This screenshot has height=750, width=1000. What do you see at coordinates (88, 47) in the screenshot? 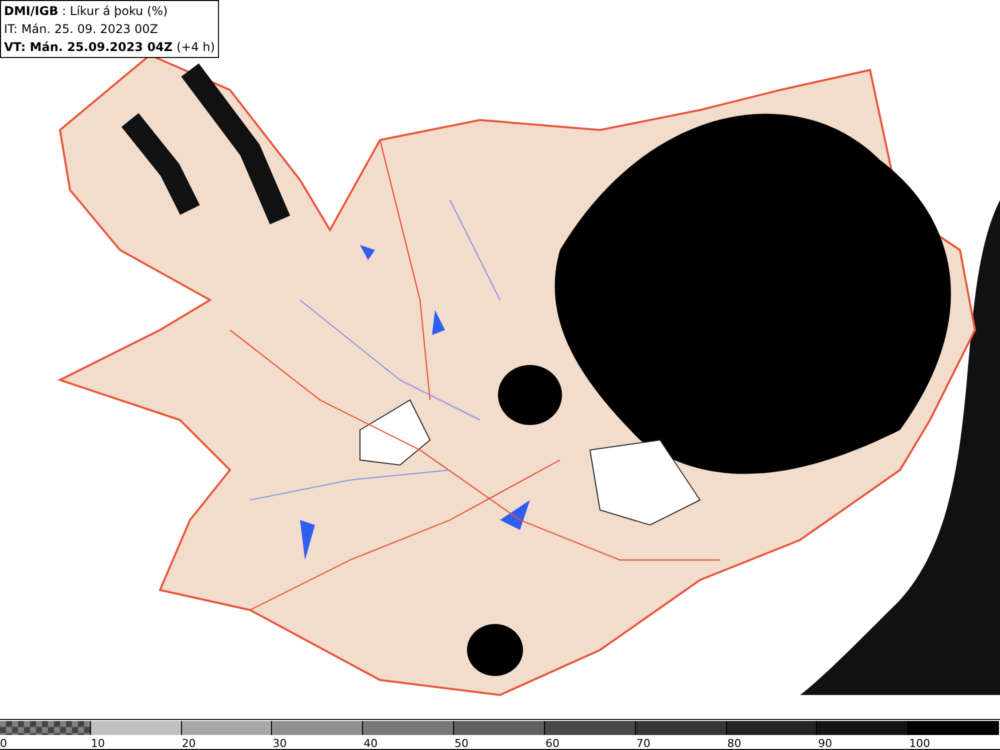
I see `valid-time: VT: Mán. 25.09.2023 04Z` at bounding box center [88, 47].